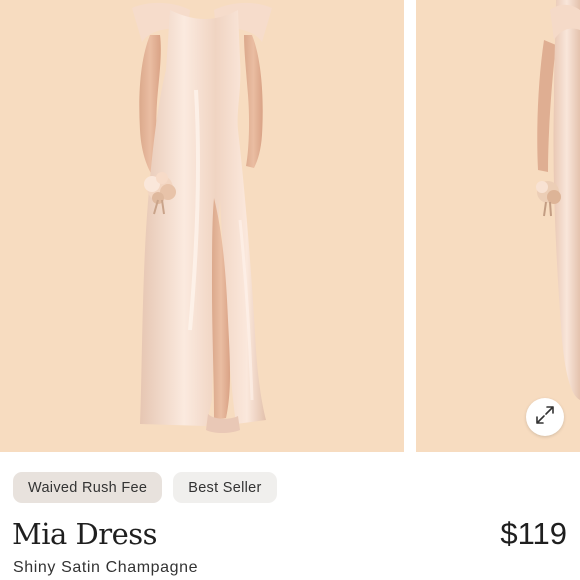 This screenshot has height=580, width=580. I want to click on waived-rush-fee-badge: Waived Rush Fee, so click(88, 487).